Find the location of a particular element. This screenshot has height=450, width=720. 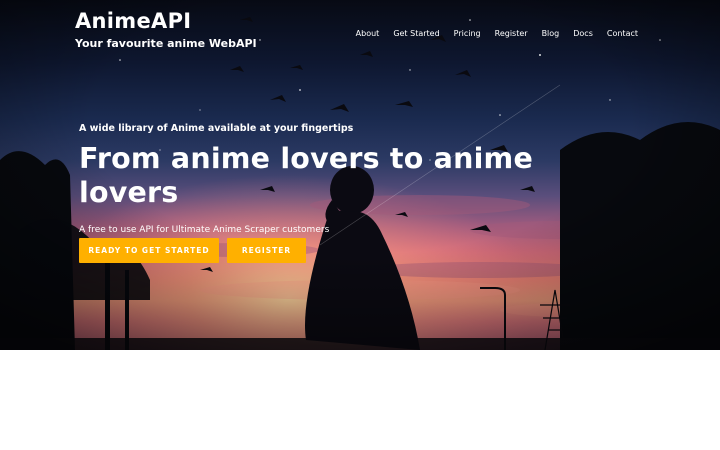

hero-headline: From anime lovers to anime lovers is located at coordinates (306, 175).